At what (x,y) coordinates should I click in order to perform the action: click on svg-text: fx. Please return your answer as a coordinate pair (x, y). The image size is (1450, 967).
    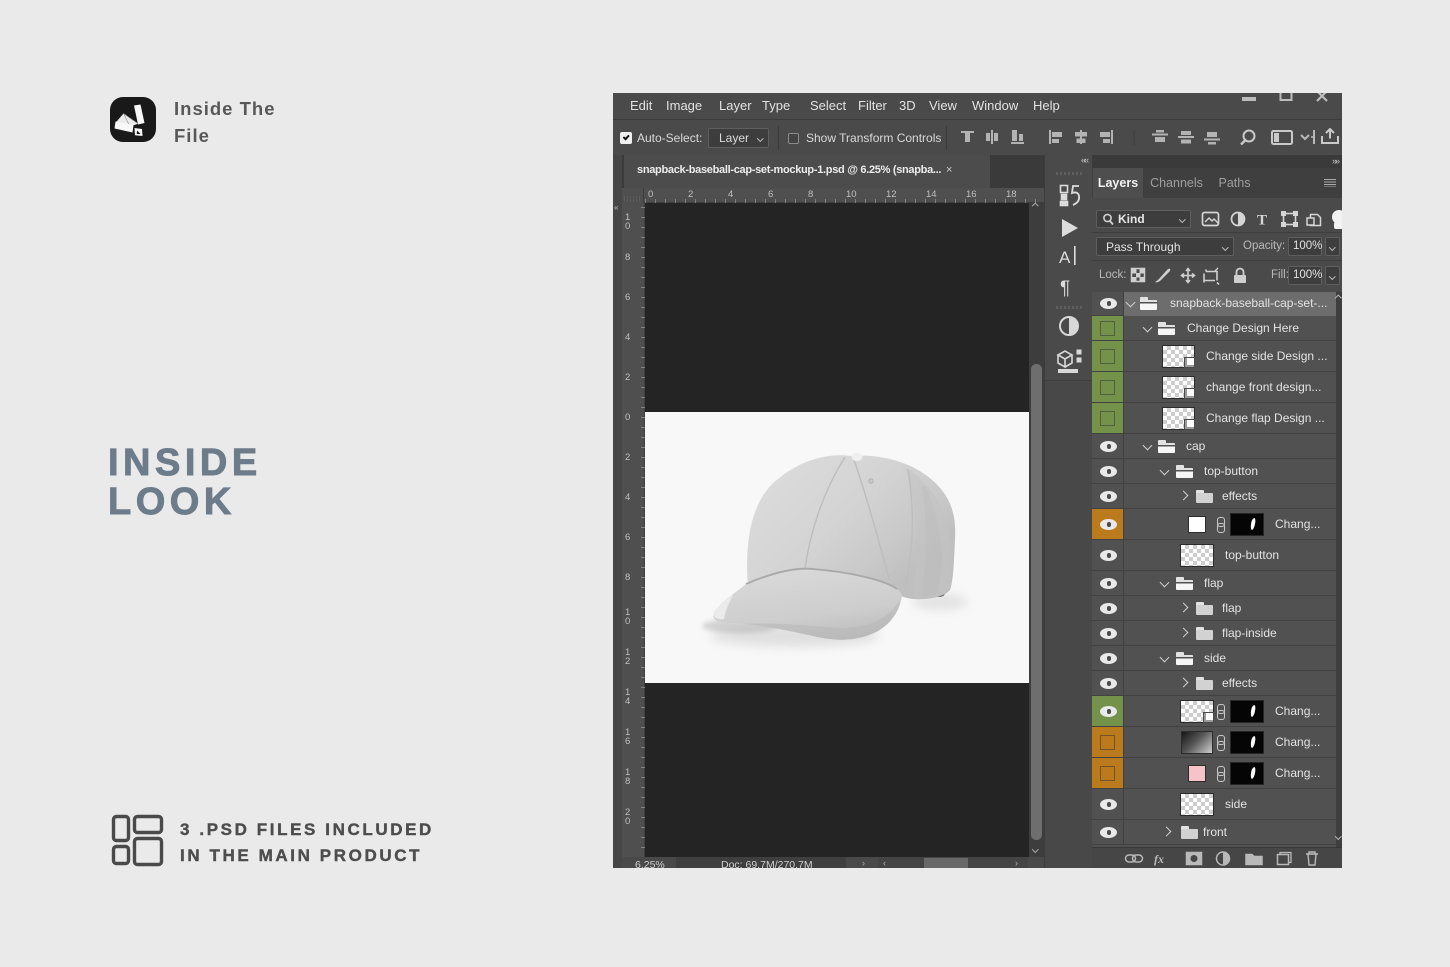
    Looking at the image, I should click on (1159, 859).